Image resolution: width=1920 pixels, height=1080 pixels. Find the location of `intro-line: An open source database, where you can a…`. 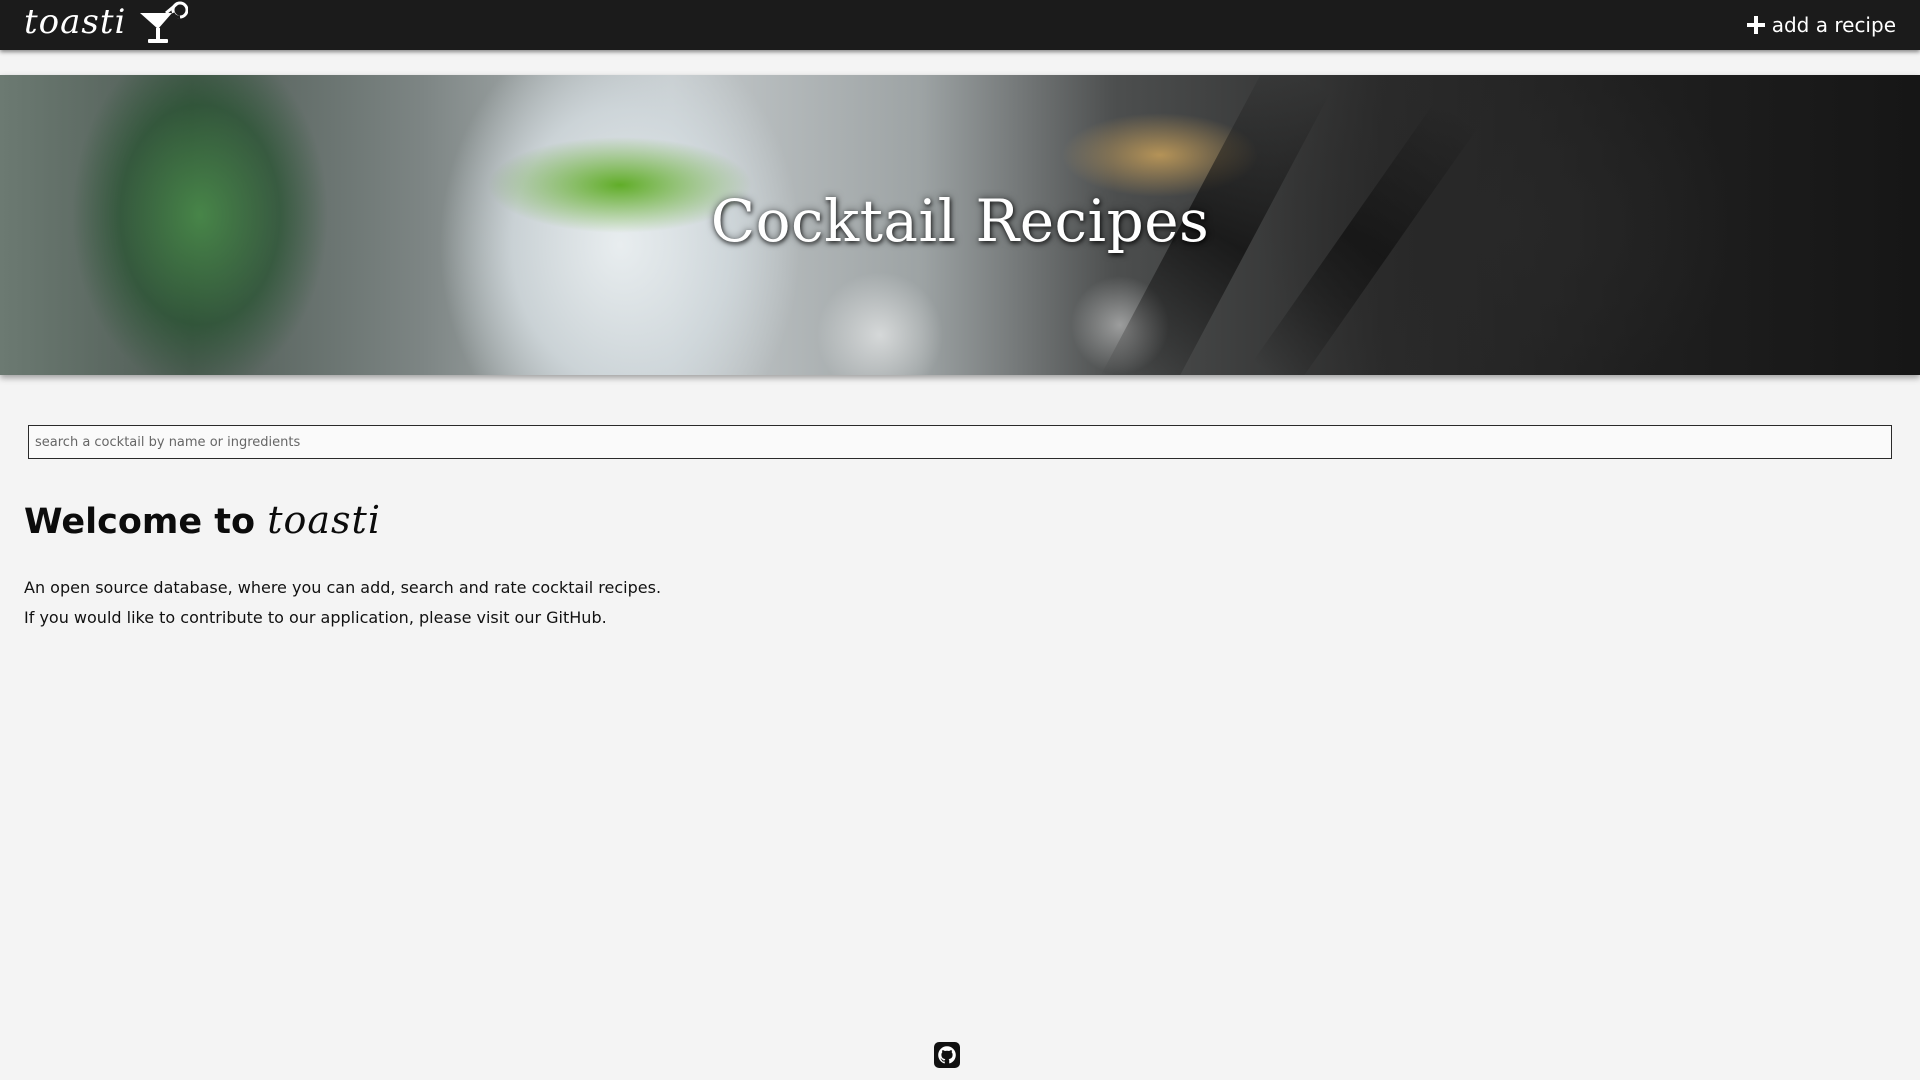

intro-line: An open source database, where you can a… is located at coordinates (343, 587).